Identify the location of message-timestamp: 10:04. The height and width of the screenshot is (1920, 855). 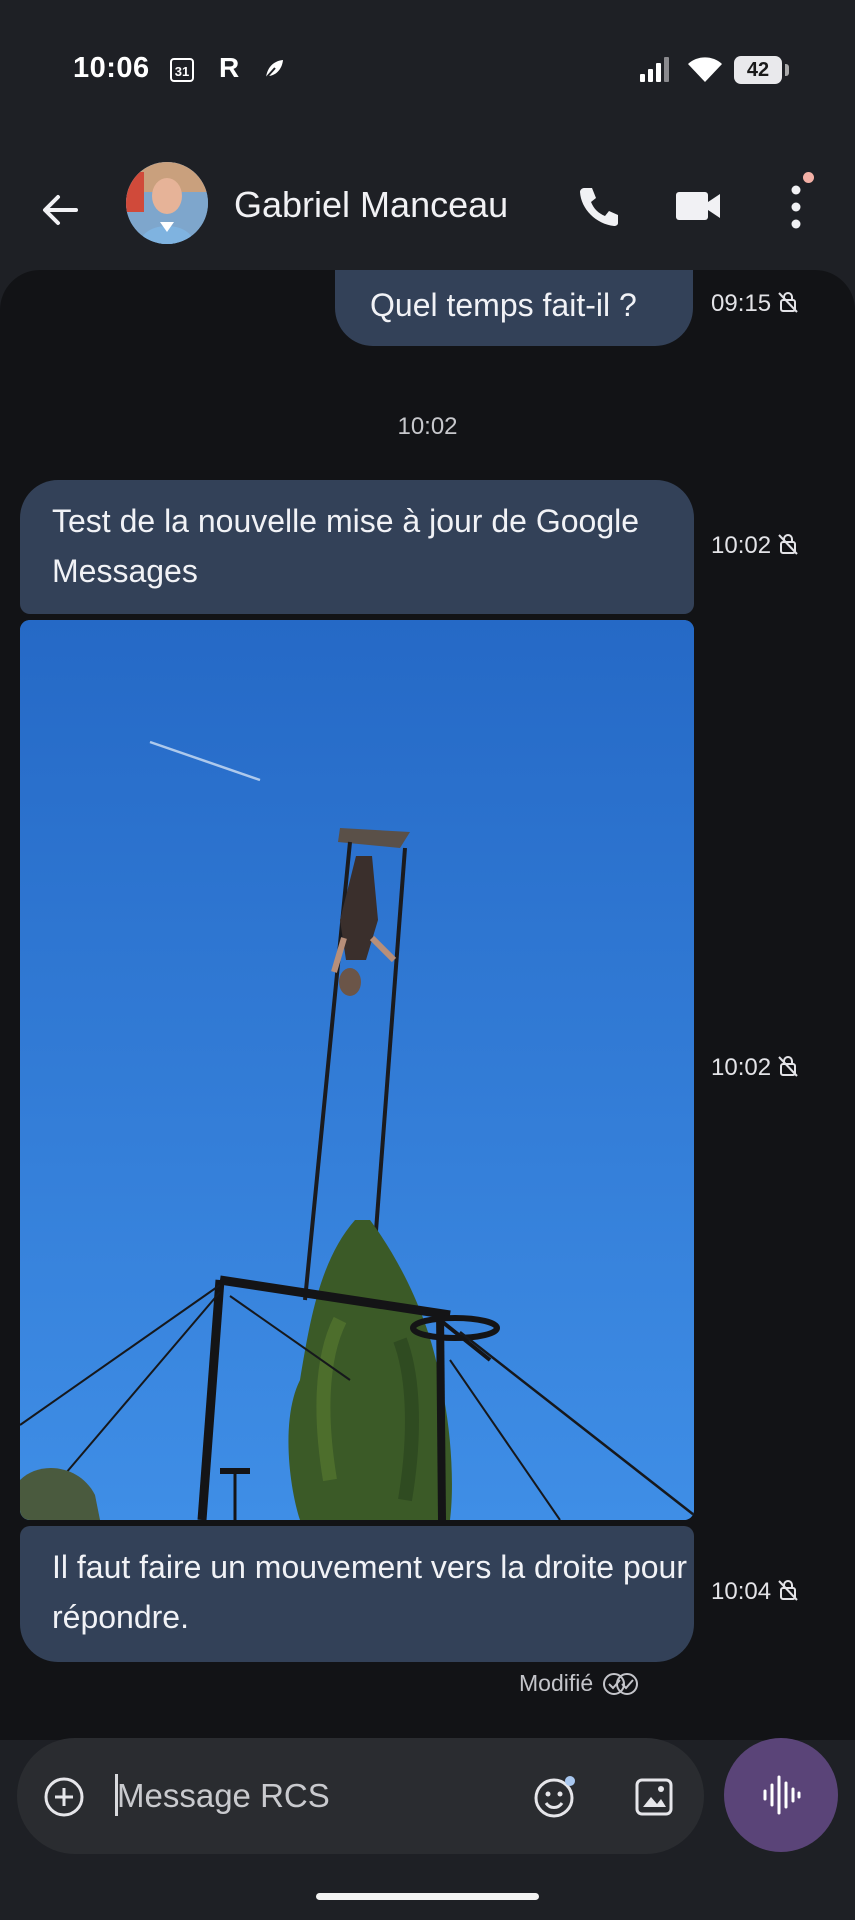
(755, 1592).